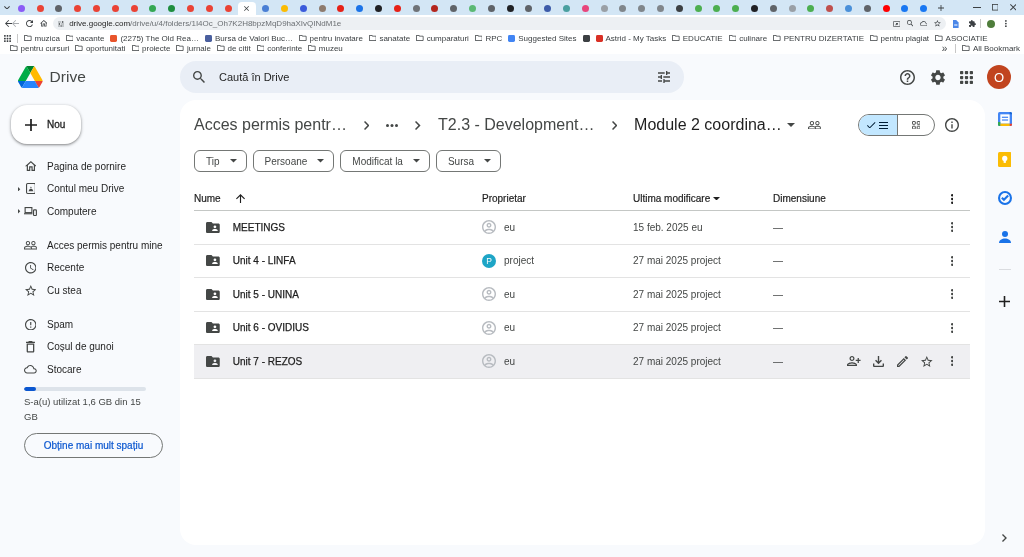 This screenshot has height=557, width=1024. What do you see at coordinates (8, 23) in the screenshot?
I see `back-arrow-icon` at bounding box center [8, 23].